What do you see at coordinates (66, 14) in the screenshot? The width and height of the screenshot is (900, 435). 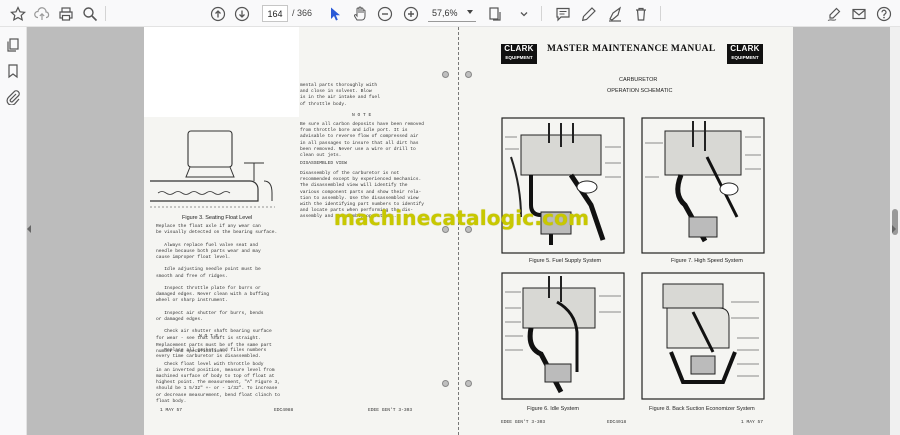 I see `print-icon` at bounding box center [66, 14].